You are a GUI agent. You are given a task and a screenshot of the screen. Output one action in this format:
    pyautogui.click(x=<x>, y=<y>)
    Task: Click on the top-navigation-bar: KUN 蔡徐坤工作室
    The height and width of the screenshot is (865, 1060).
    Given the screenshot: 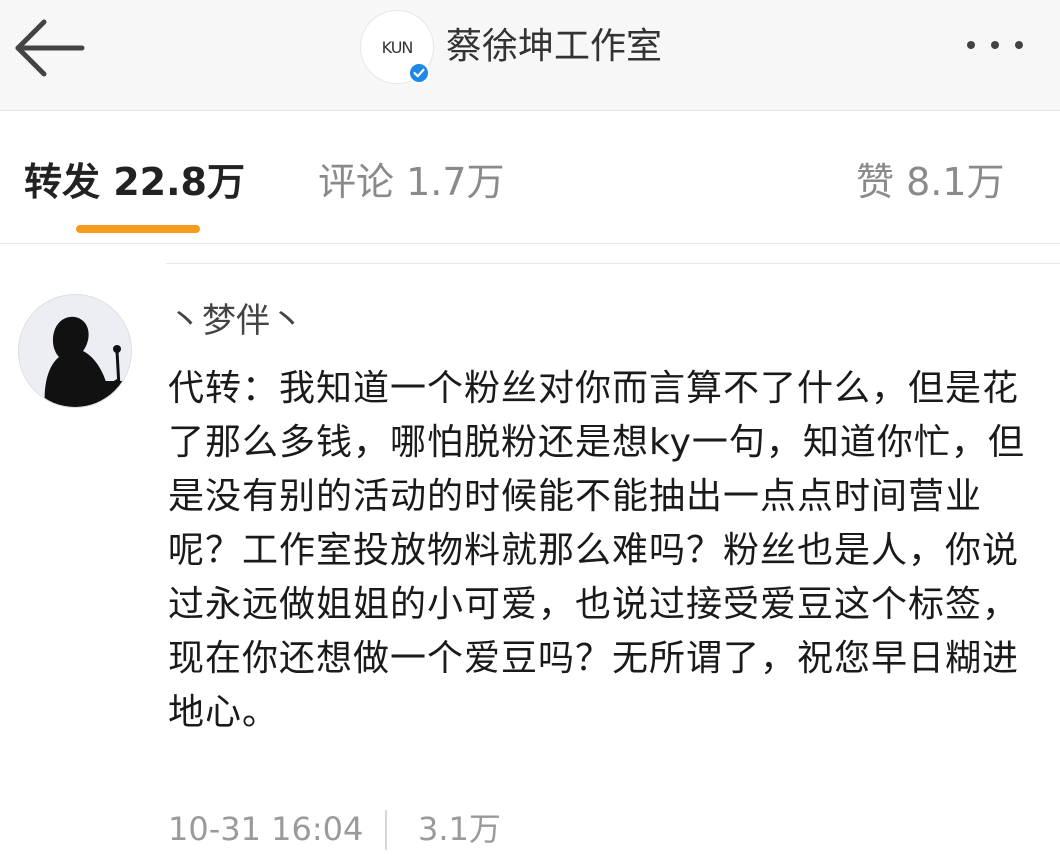 What is the action you would take?
    pyautogui.click(x=530, y=55)
    